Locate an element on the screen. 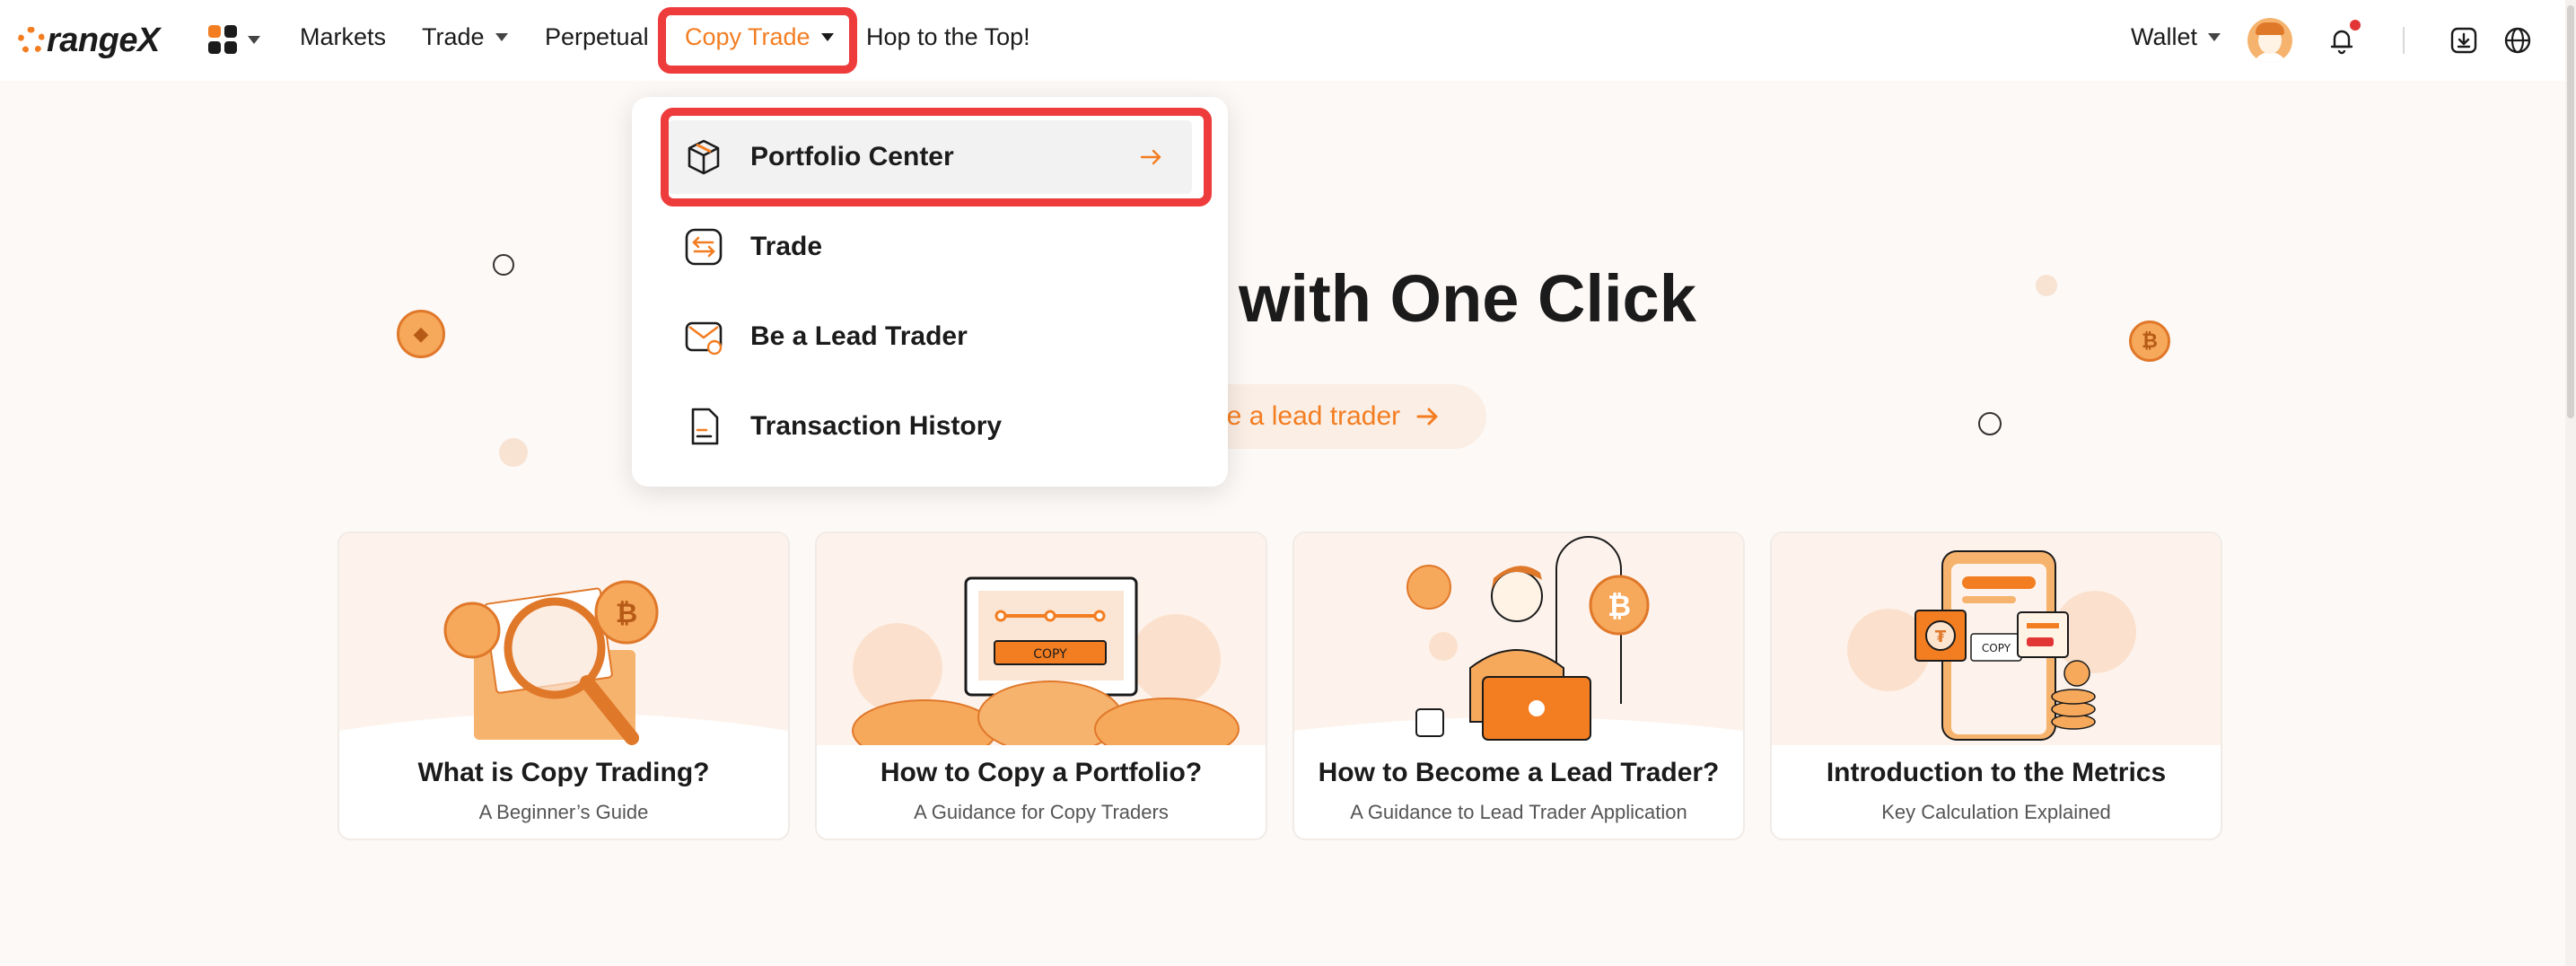 This screenshot has width=2576, height=966. logo-text: rangeX is located at coordinates (103, 40).